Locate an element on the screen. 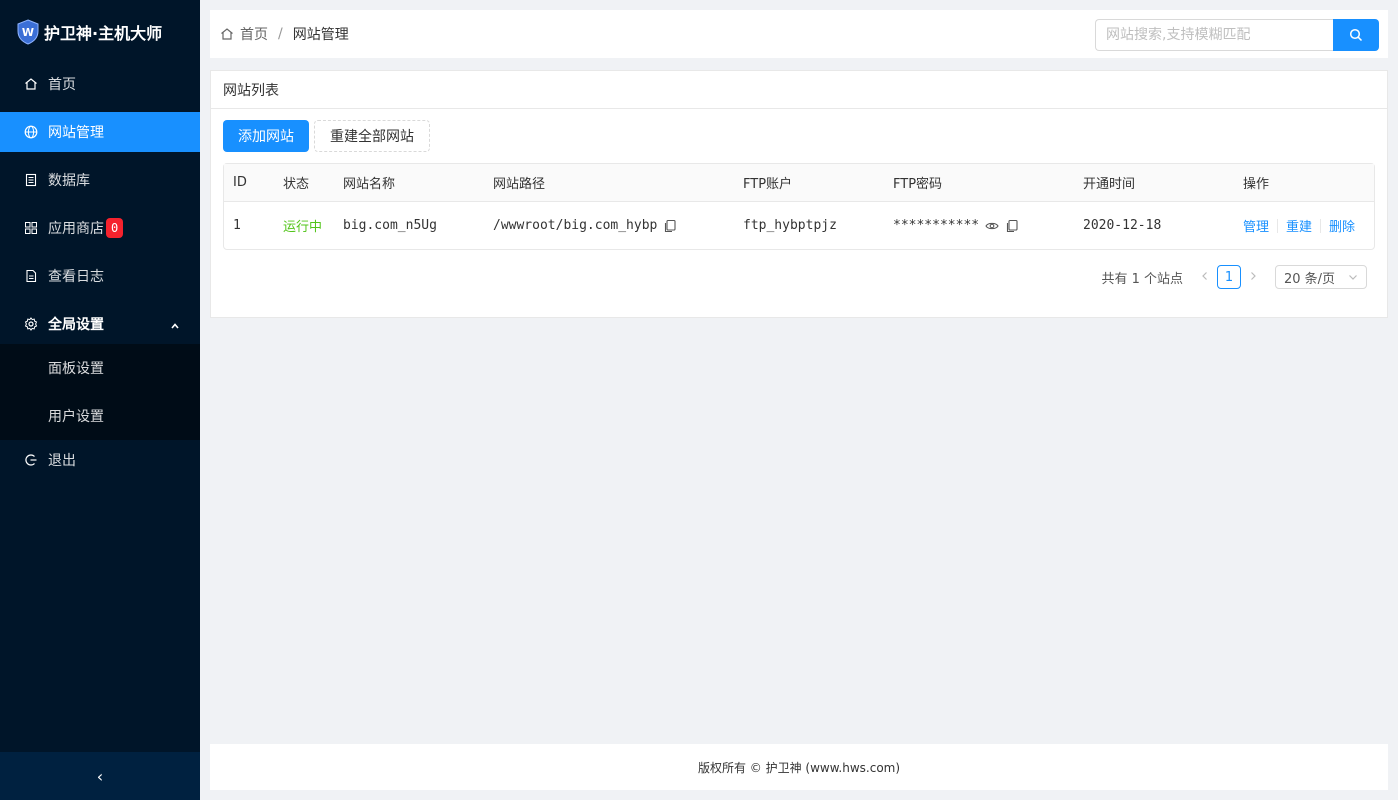 The image size is (1398, 800). sidebar-item-panel-settings: 面板设置 is located at coordinates (100, 368).